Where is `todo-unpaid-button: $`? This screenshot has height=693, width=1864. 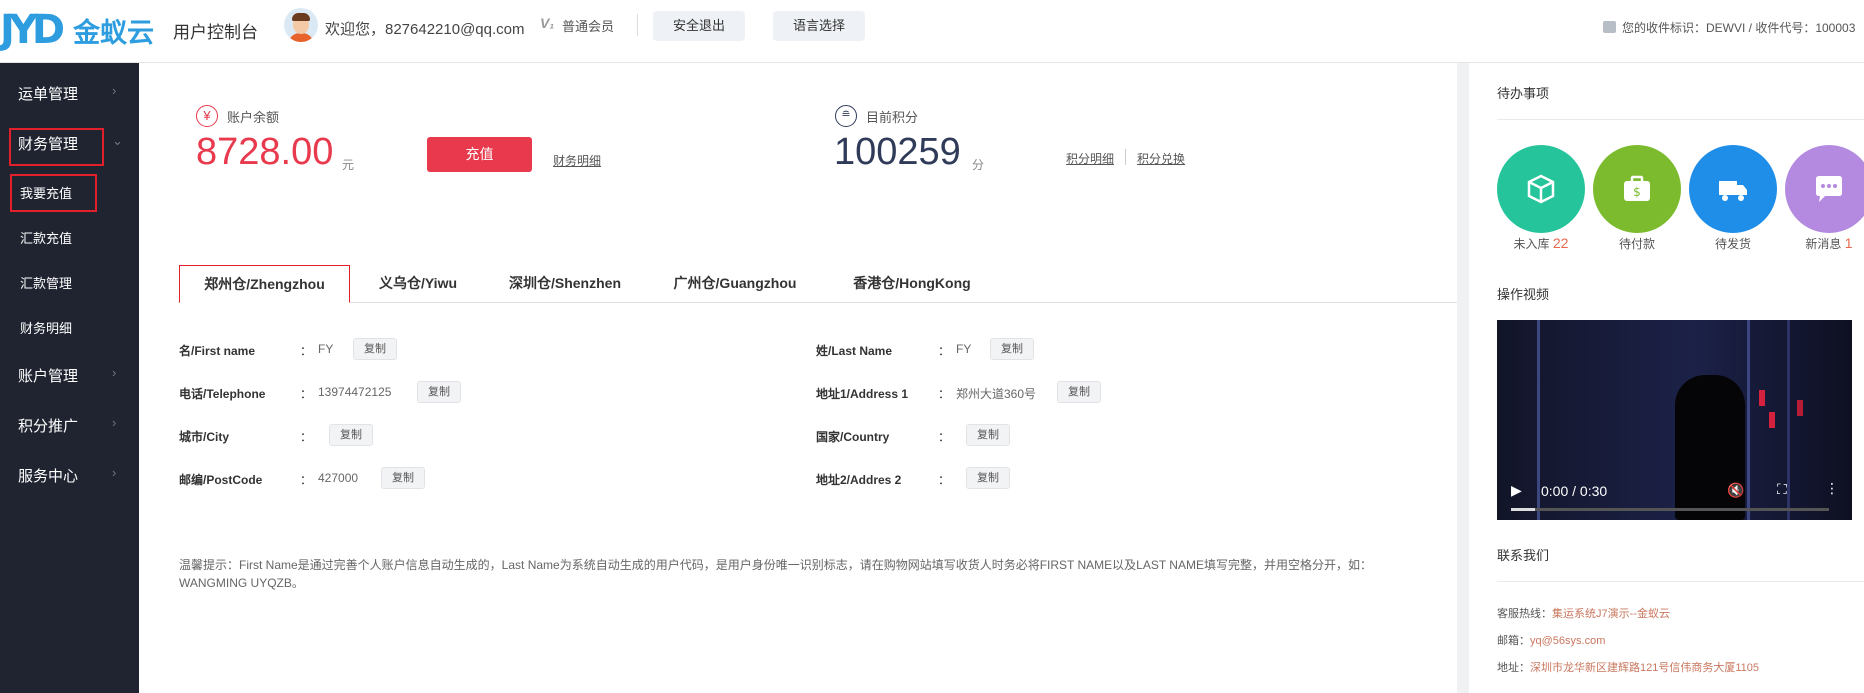
todo-unpaid-button: $ is located at coordinates (1637, 189).